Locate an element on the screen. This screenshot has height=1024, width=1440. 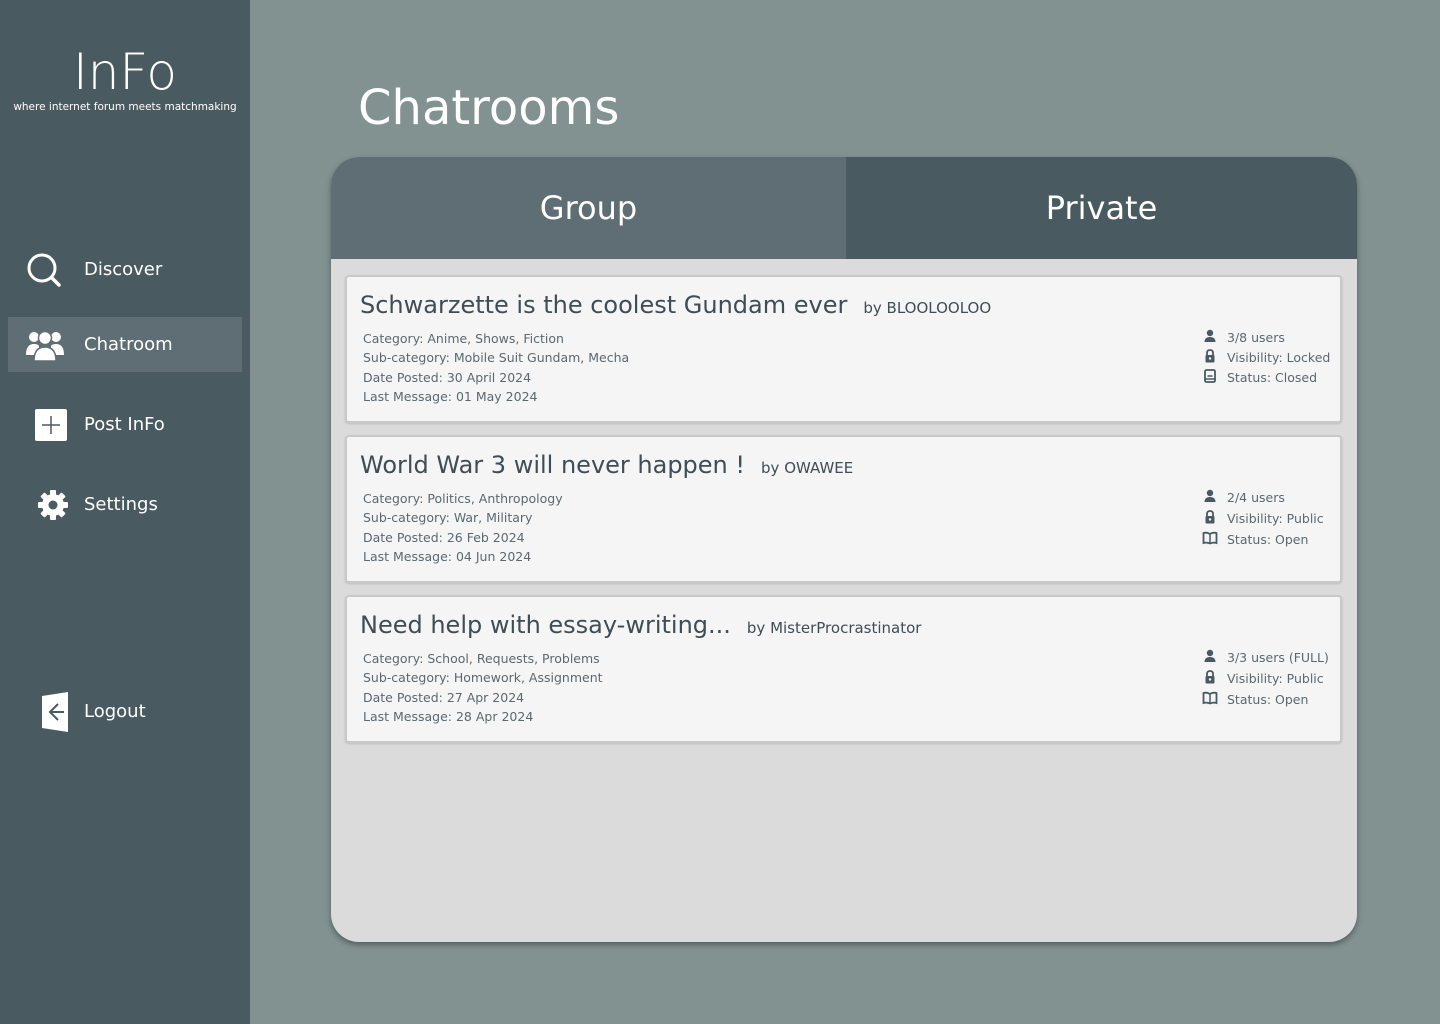
chatroom-category: Category: Anime, Shows, Fiction is located at coordinates (463, 338).